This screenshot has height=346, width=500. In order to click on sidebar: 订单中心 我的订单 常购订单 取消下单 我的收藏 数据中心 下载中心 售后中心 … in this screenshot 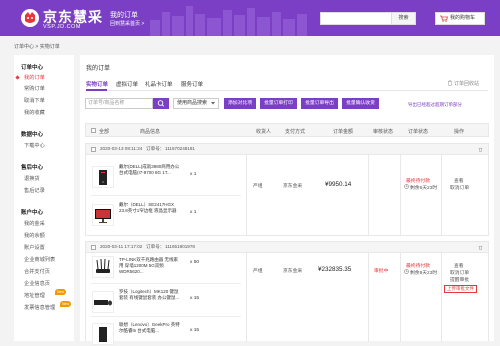, I will do `click(44, 198)`.